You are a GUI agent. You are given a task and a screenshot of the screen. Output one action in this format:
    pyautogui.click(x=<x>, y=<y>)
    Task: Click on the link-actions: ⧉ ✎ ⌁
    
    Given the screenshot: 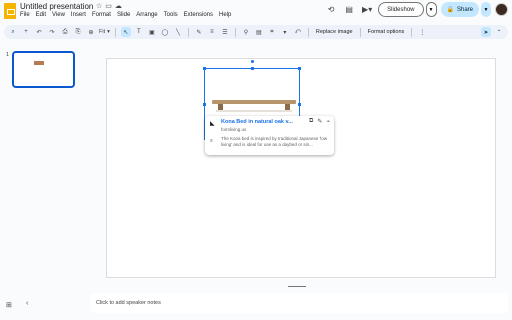 What is the action you would take?
    pyautogui.click(x=319, y=121)
    